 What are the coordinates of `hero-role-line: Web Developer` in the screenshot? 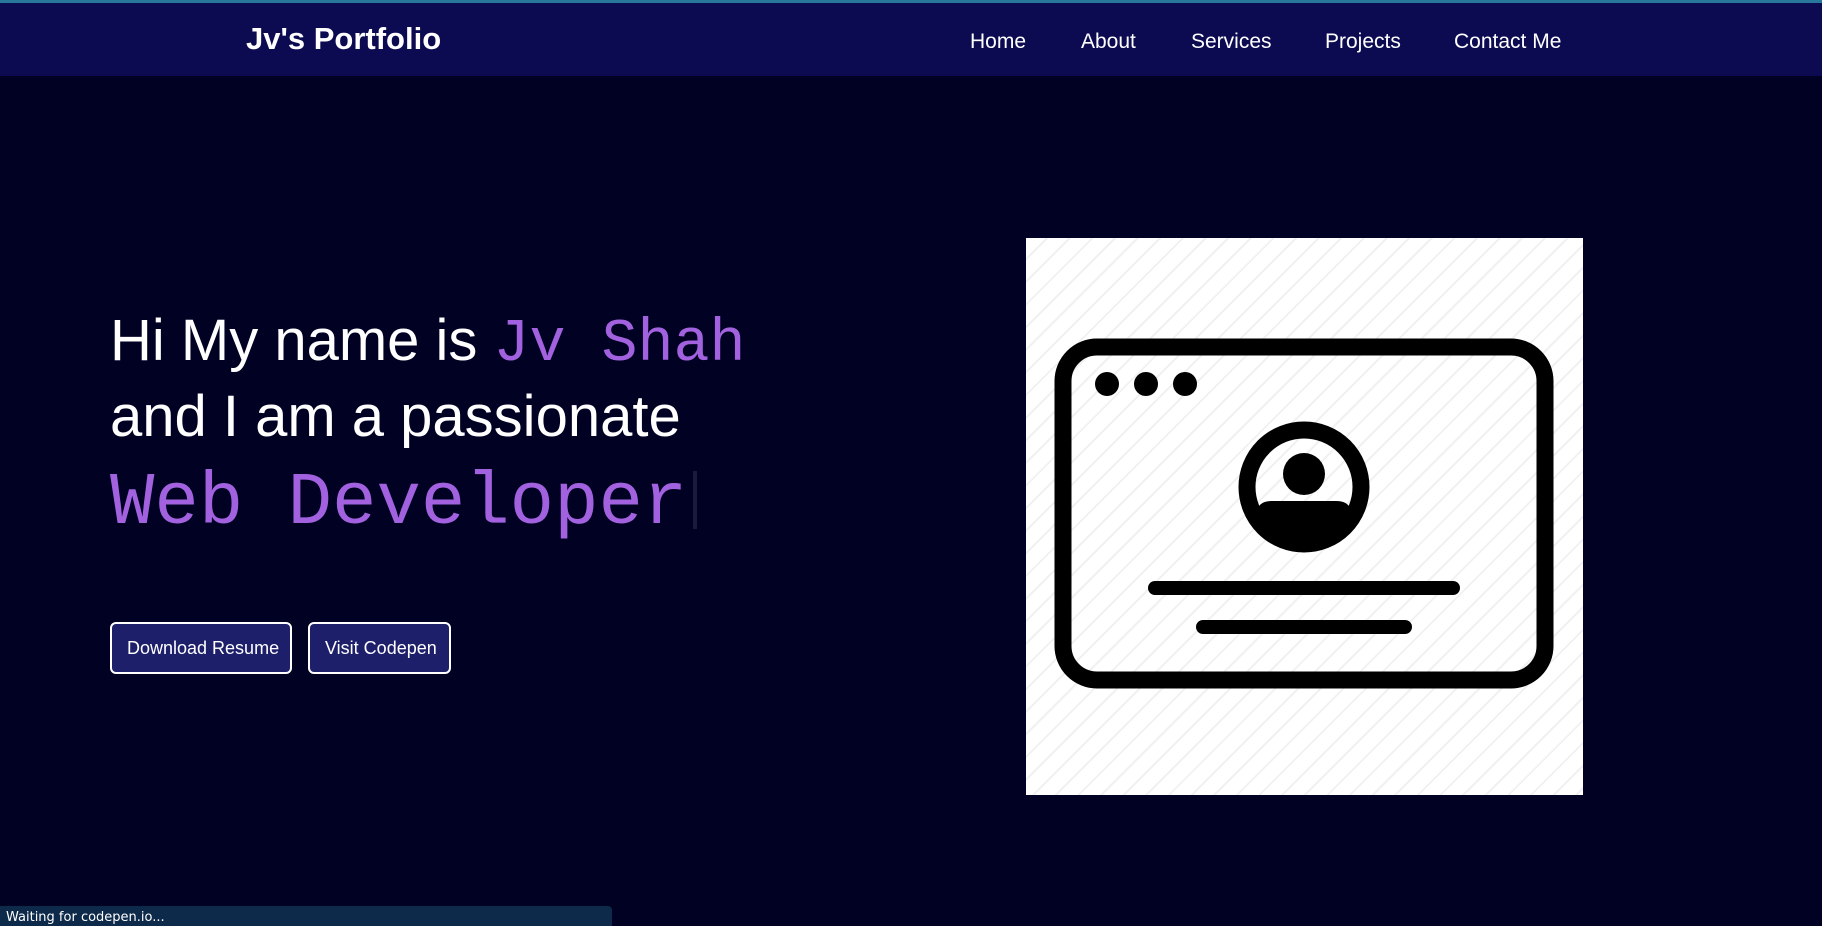 It's located at (520, 504).